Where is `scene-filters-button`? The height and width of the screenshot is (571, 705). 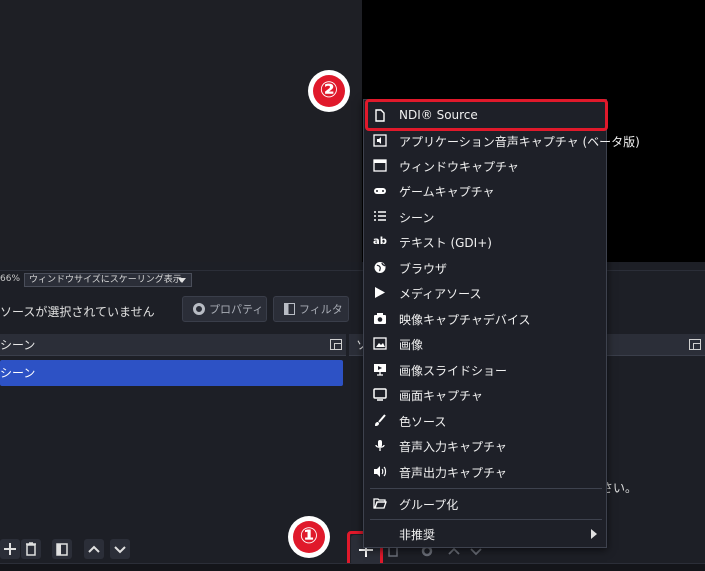 scene-filters-button is located at coordinates (62, 549).